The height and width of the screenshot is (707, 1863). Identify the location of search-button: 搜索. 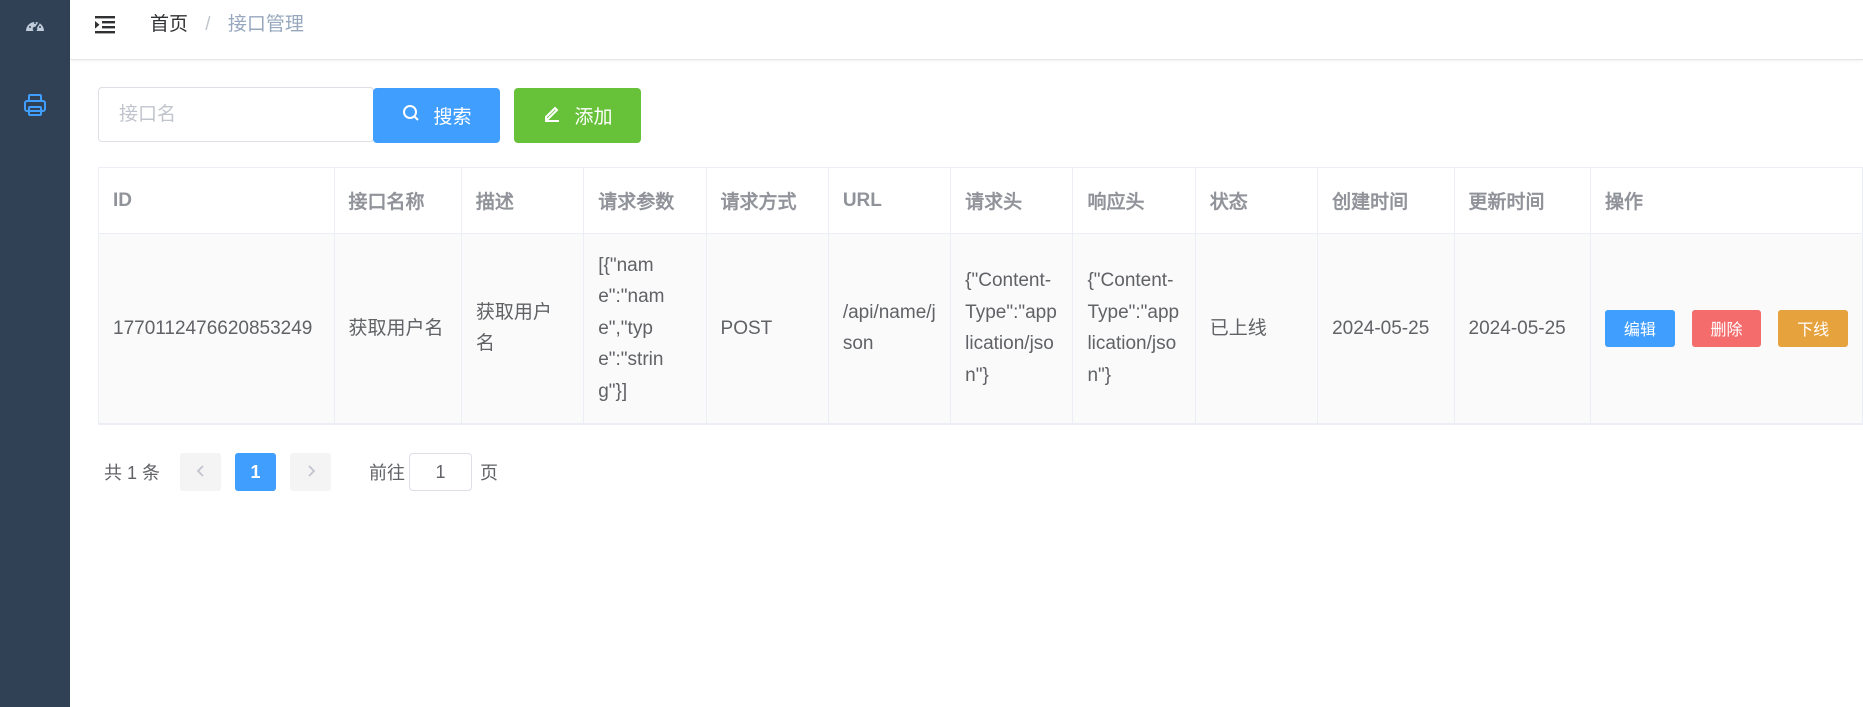
(436, 115).